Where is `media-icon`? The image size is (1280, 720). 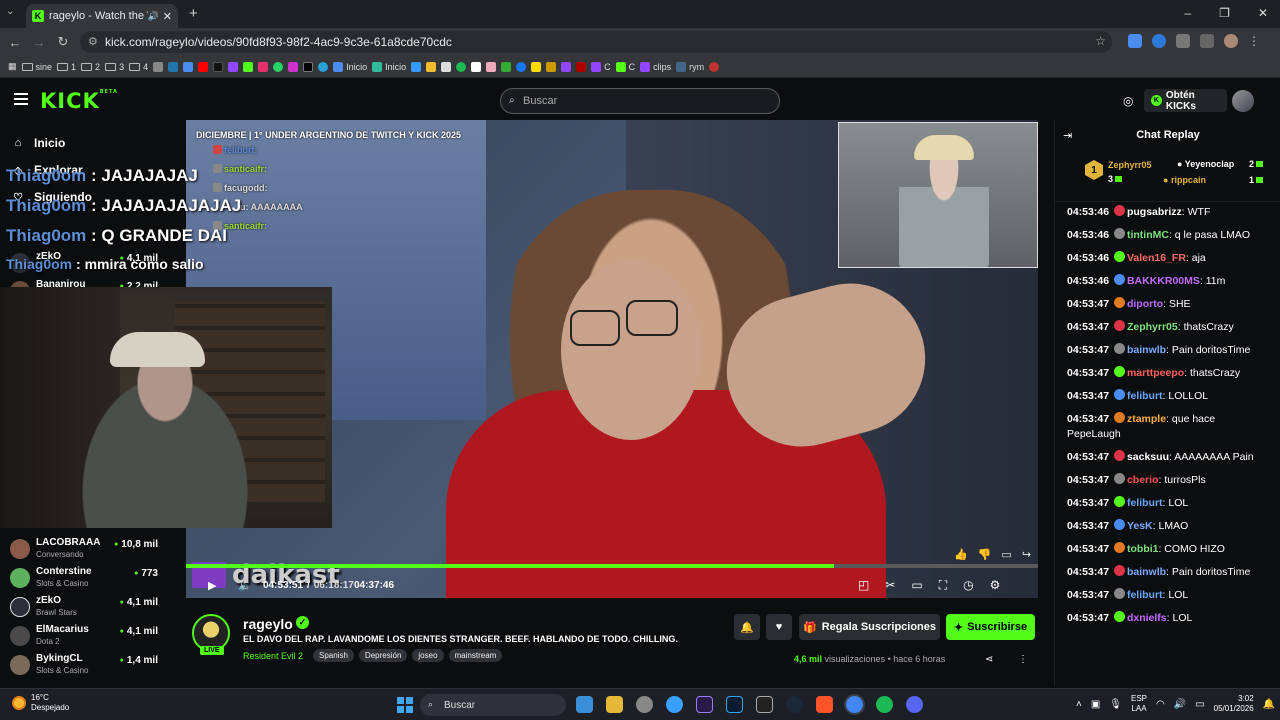 media-icon is located at coordinates (1207, 41).